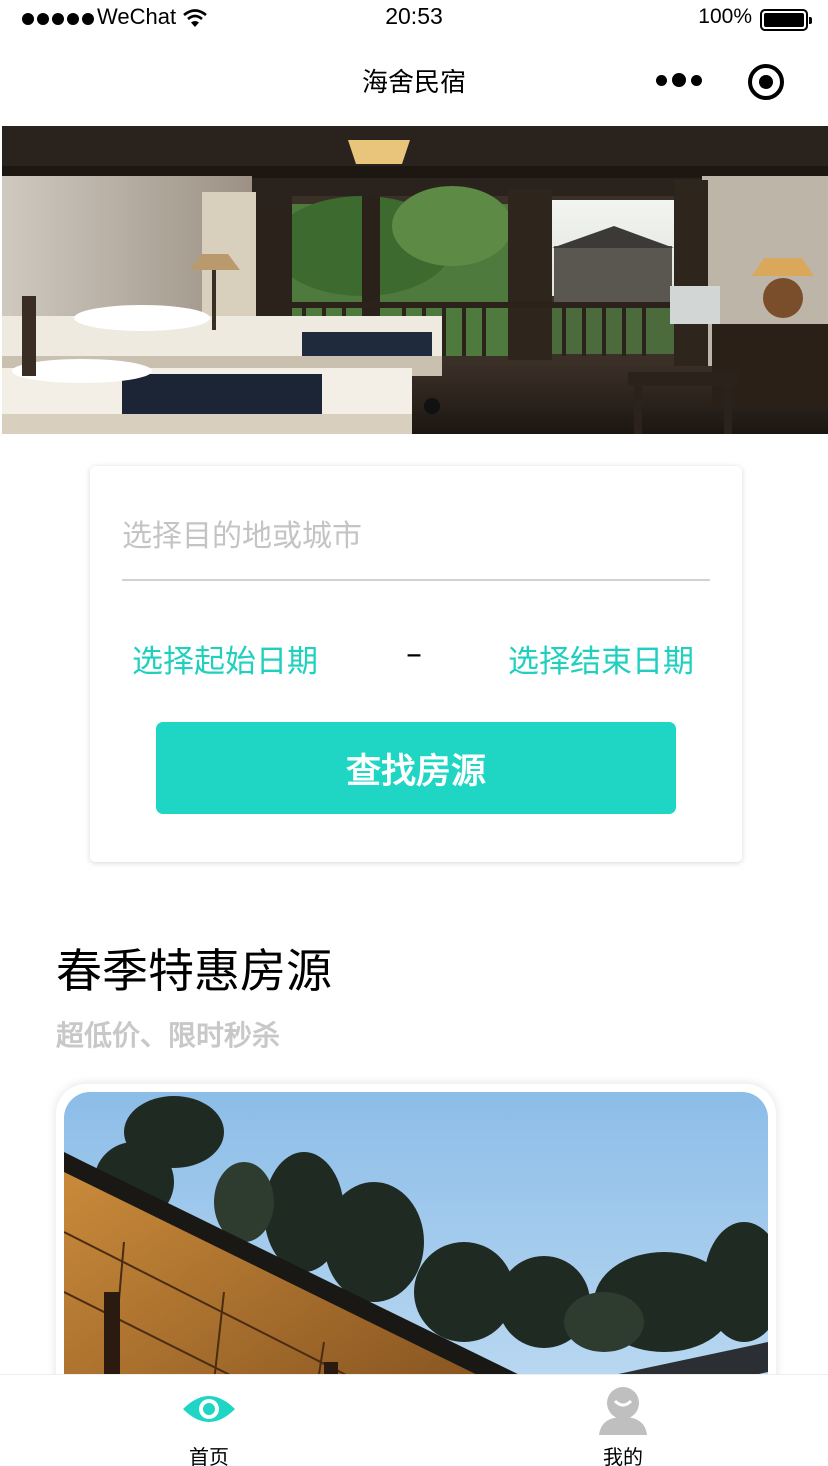 Image resolution: width=828 pixels, height=1466 pixels. What do you see at coordinates (416, 536) in the screenshot?
I see `destination-input` at bounding box center [416, 536].